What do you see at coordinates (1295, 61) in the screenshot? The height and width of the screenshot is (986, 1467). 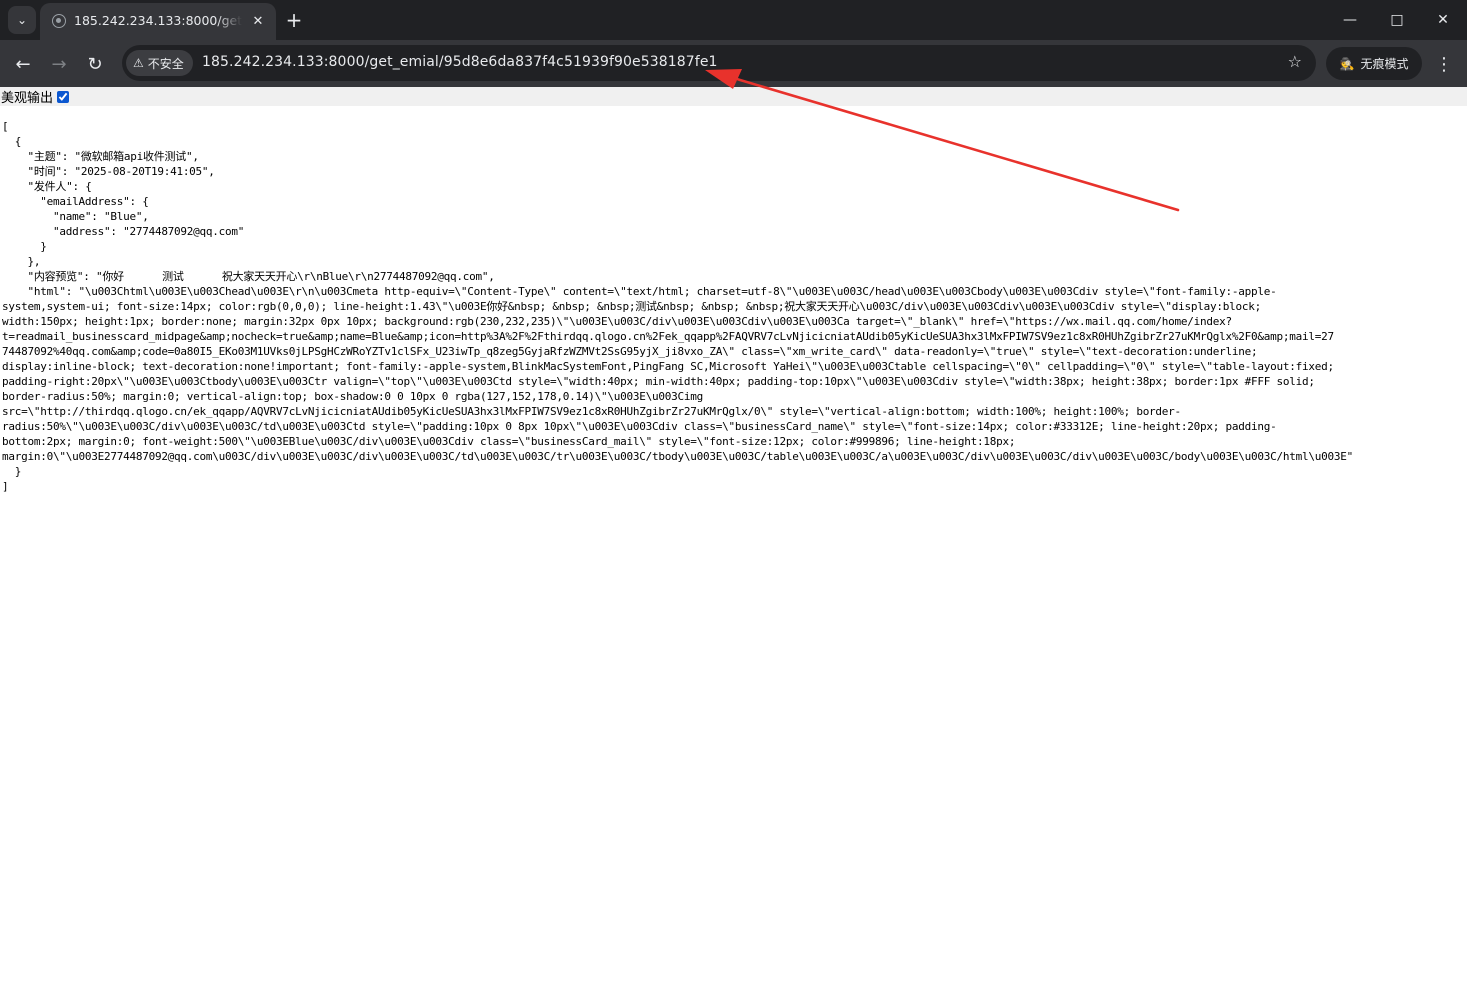 I see `bookmark-star-icon: ☆` at bounding box center [1295, 61].